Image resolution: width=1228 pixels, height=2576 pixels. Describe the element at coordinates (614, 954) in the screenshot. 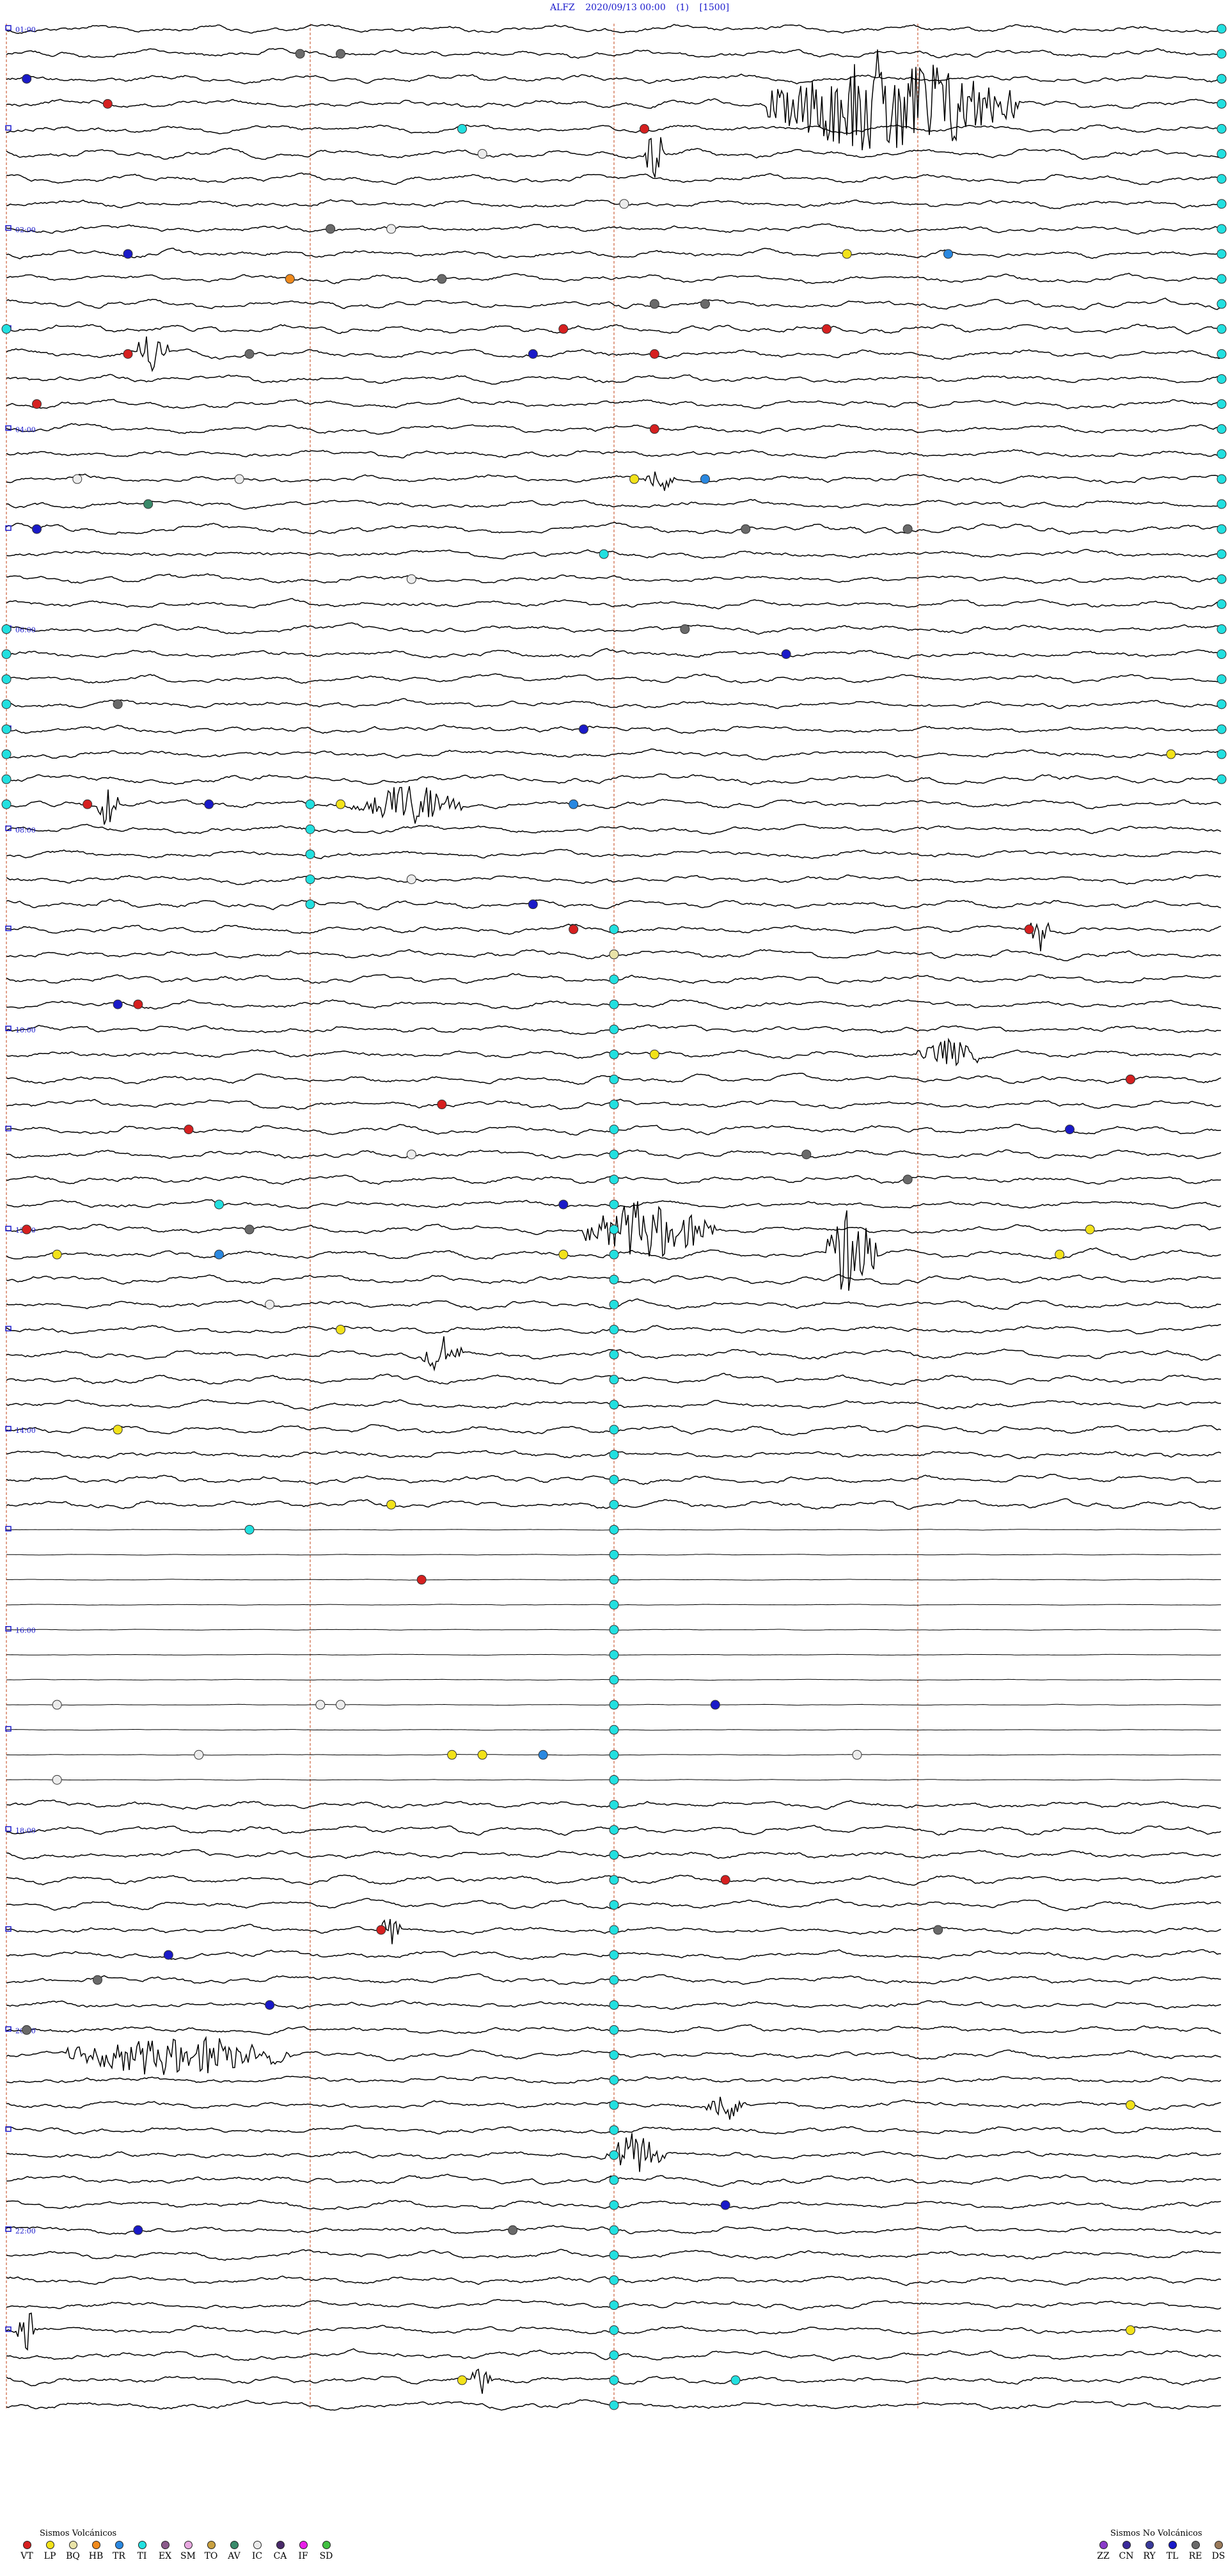

I see `event-marker-BQ` at that location.